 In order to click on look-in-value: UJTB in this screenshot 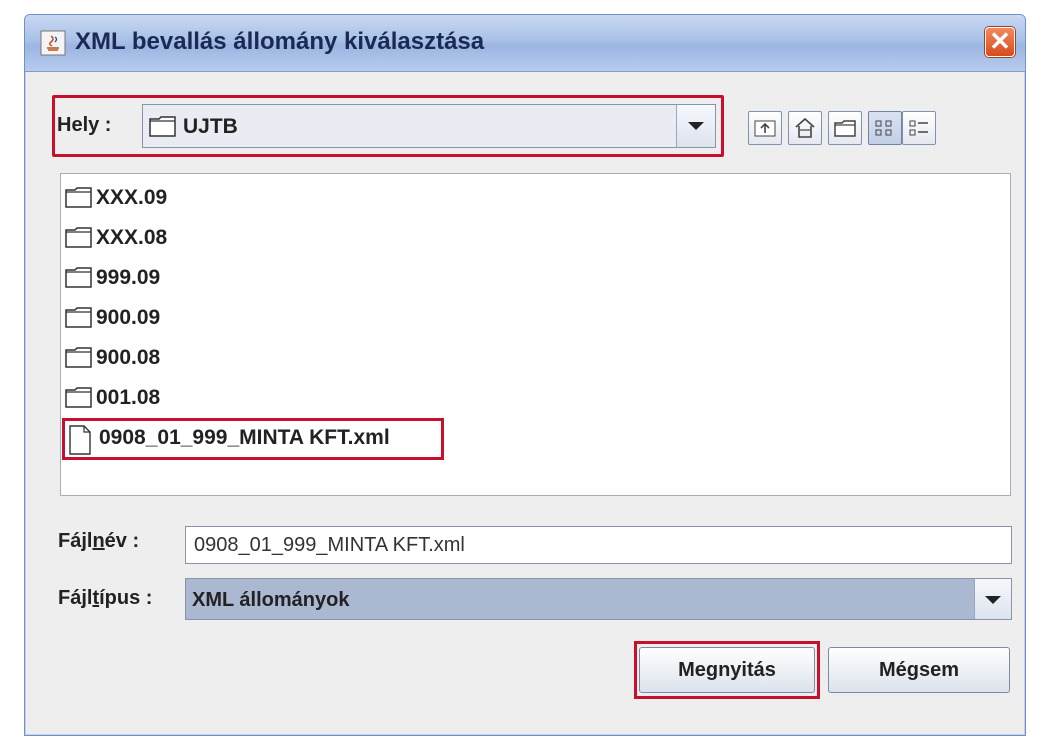, I will do `click(210, 126)`.